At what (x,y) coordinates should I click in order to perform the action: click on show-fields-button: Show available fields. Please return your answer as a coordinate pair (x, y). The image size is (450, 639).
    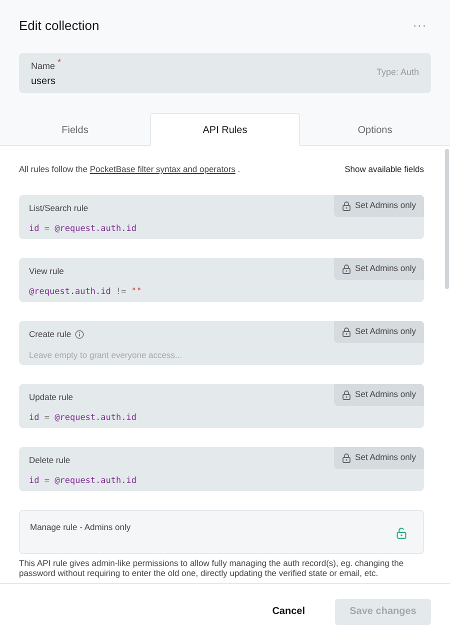
    Looking at the image, I should click on (384, 169).